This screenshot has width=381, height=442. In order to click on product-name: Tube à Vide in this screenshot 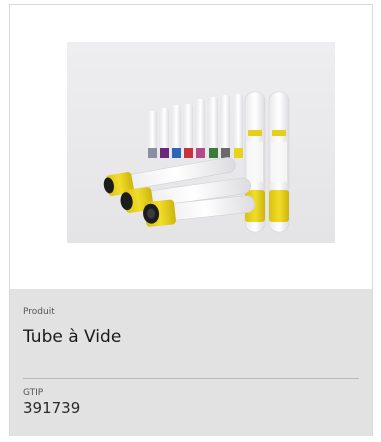, I will do `click(72, 337)`.